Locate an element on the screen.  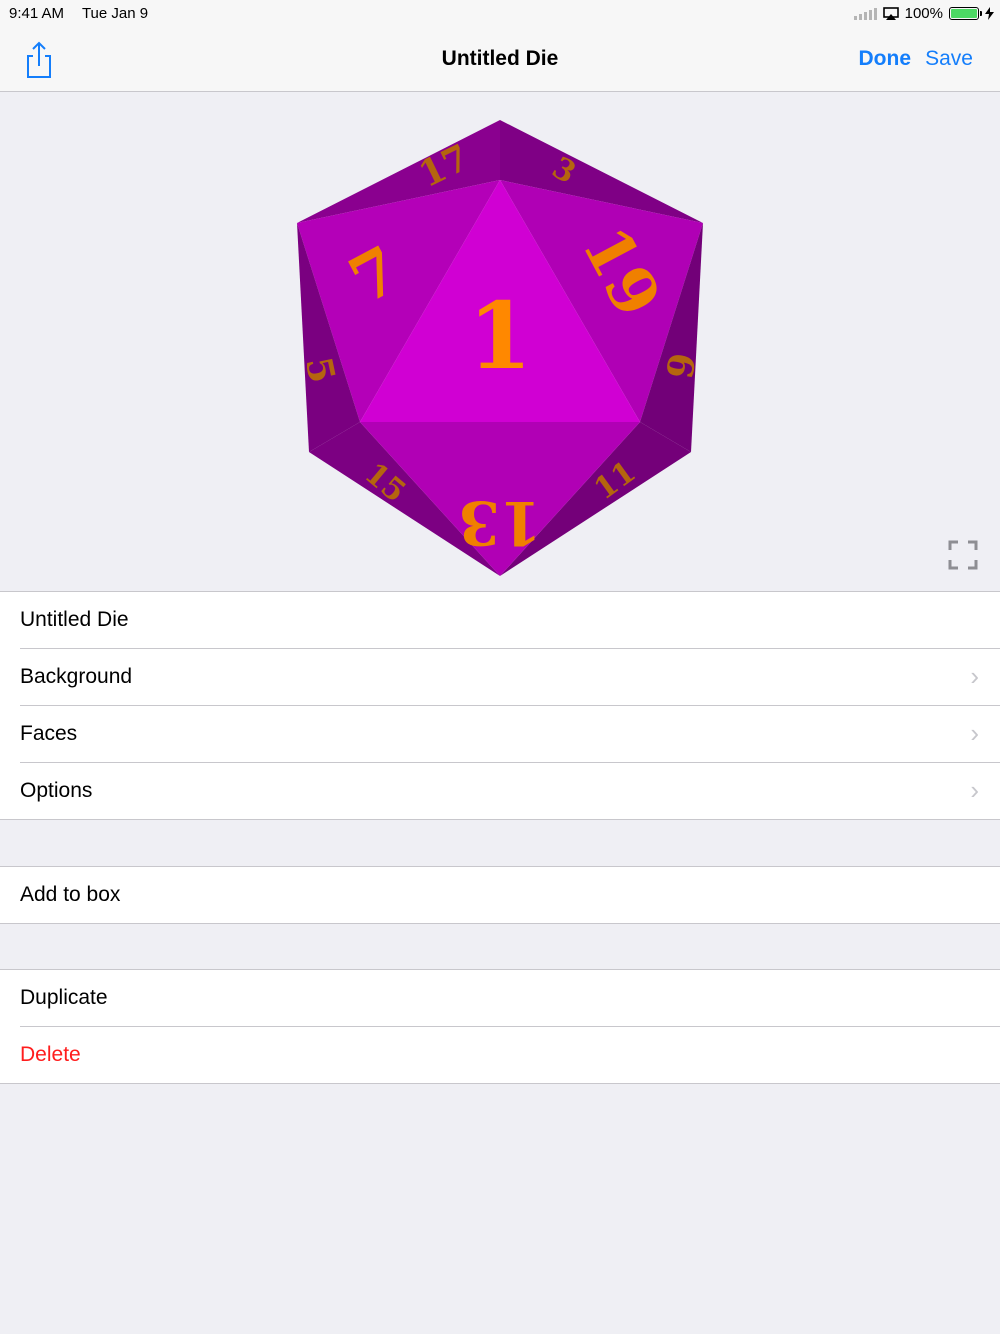
faces-row: Faces › is located at coordinates (500, 733).